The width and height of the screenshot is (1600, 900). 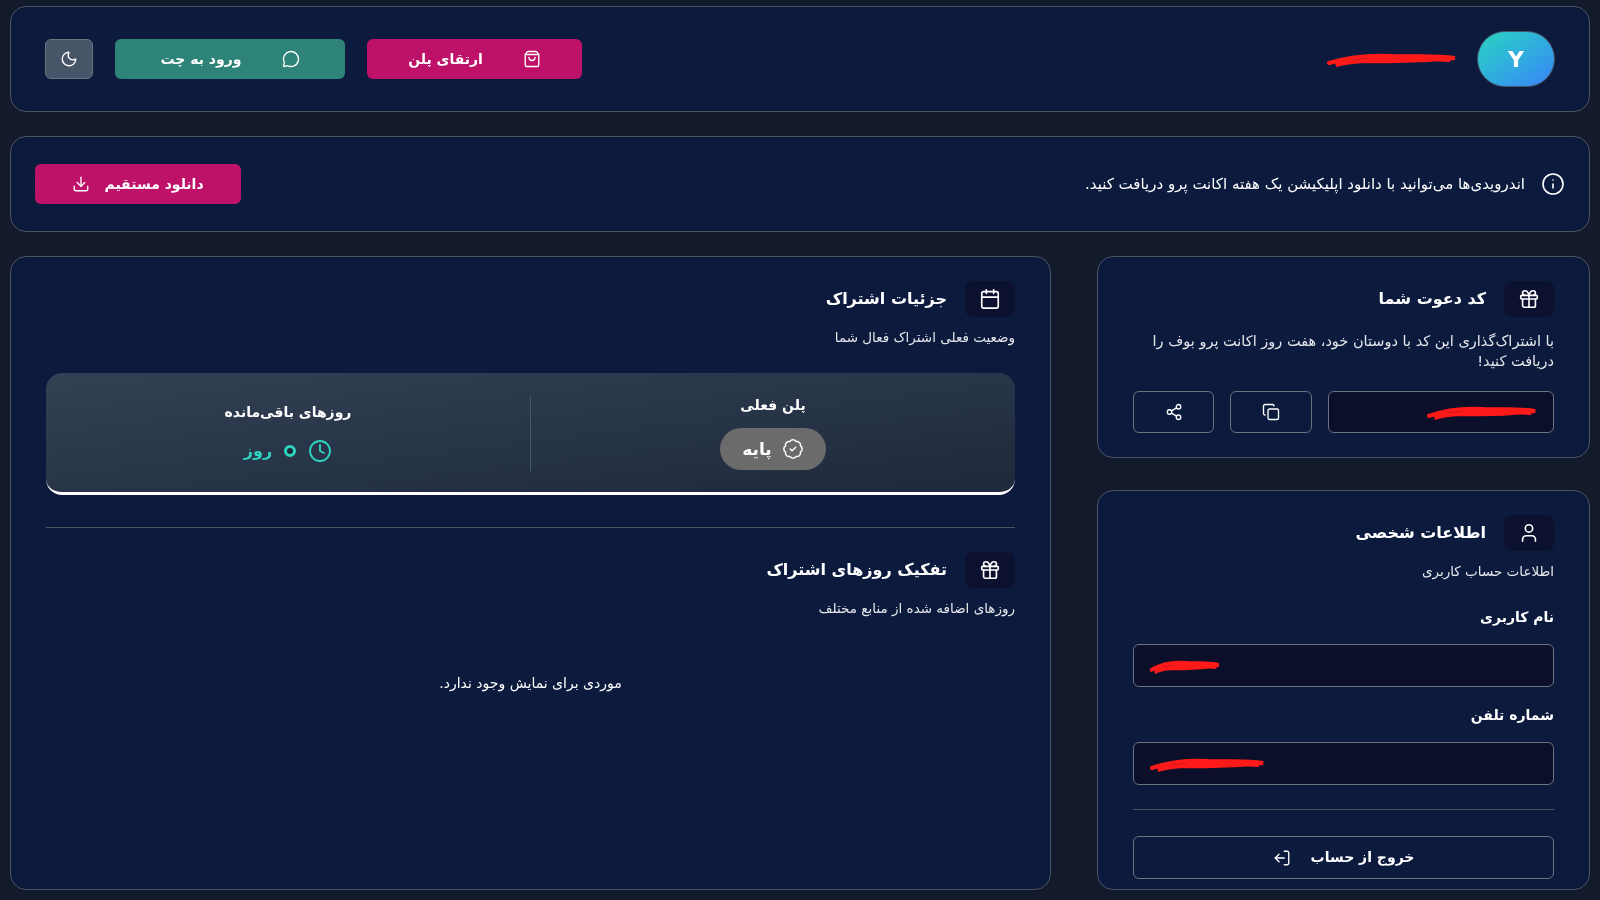 What do you see at coordinates (138, 184) in the screenshot?
I see `download-button: دانلود مستقیم` at bounding box center [138, 184].